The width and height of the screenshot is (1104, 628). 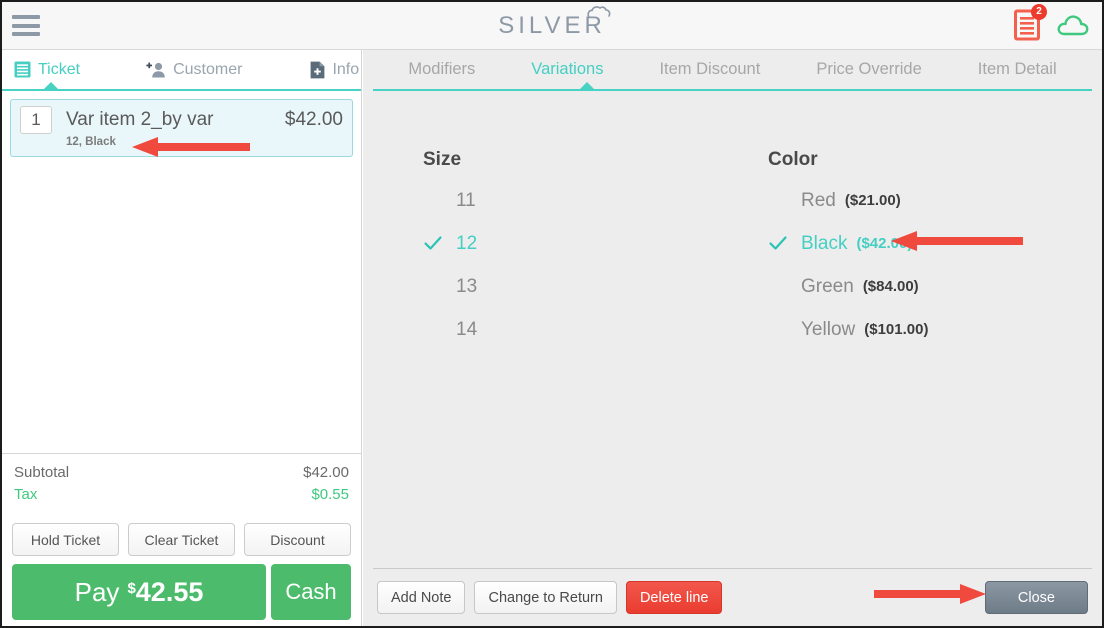 I want to click on add-person-icon, so click(x=155, y=69).